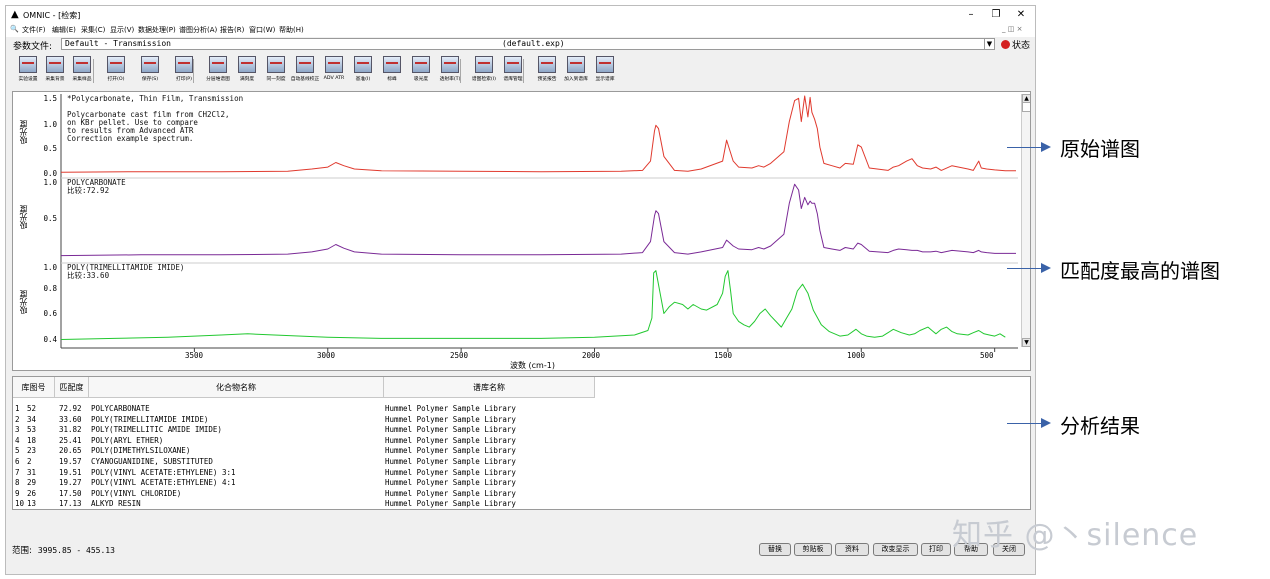  Describe the element at coordinates (96, 186) in the screenshot. I see `pane2-header: POLYCARBONATE 比较:72.92` at that location.